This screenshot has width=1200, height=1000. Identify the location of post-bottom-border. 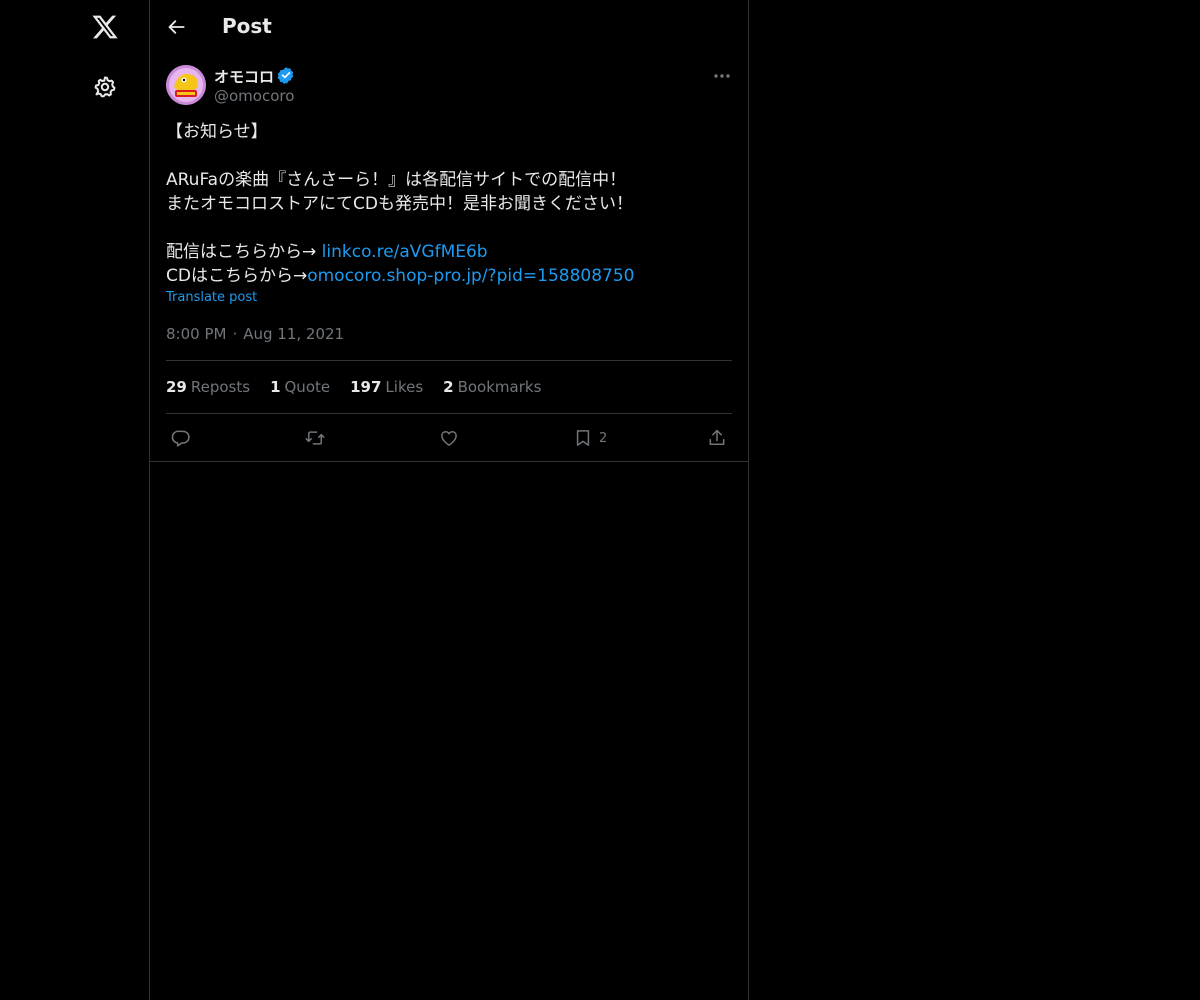
(449, 461).